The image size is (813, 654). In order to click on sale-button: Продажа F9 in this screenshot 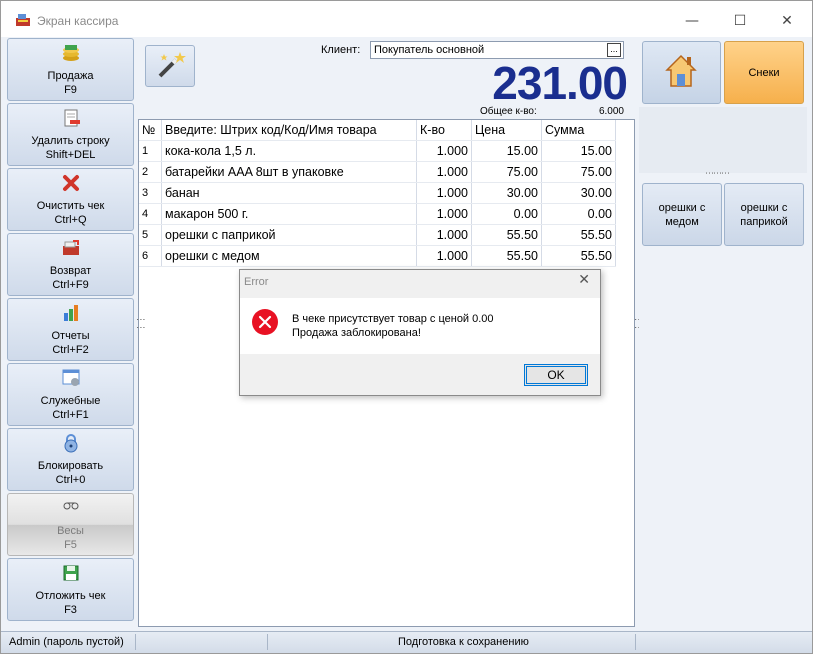, I will do `click(70, 69)`.